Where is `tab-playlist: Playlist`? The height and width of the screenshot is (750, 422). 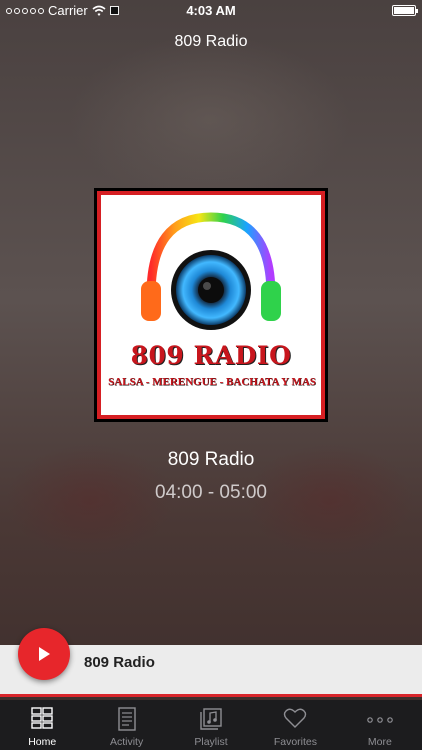 tab-playlist: Playlist is located at coordinates (211, 725).